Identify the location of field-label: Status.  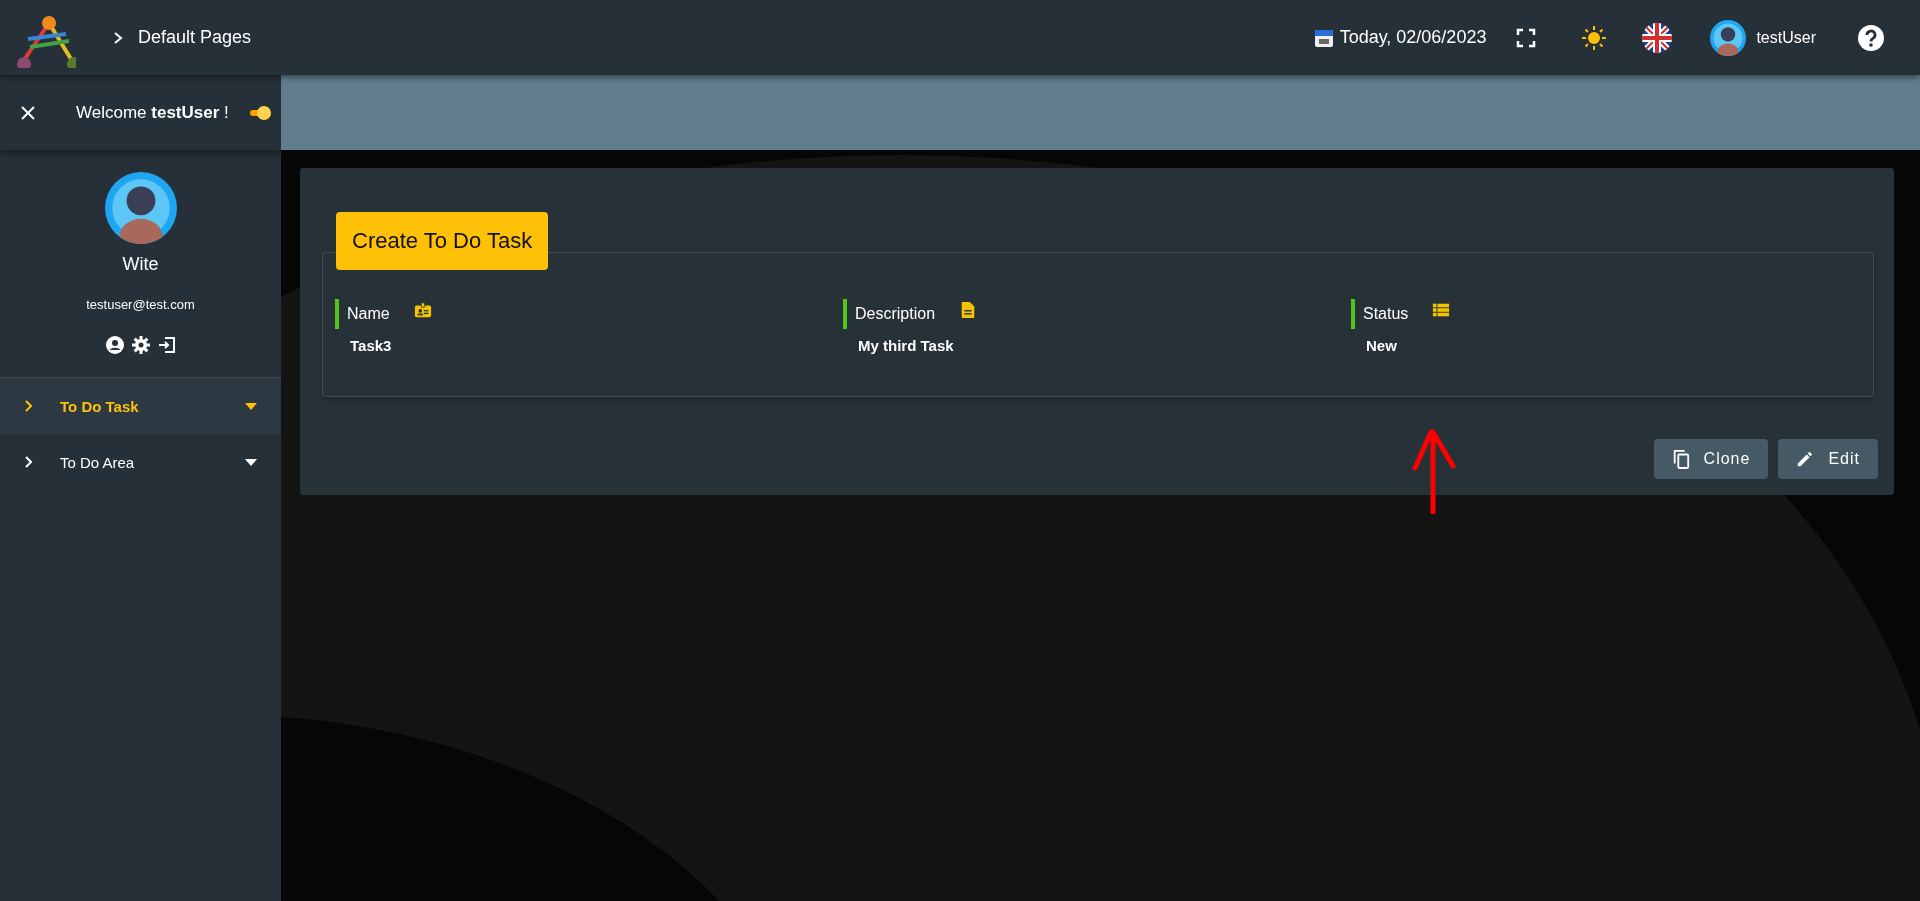
(1386, 314).